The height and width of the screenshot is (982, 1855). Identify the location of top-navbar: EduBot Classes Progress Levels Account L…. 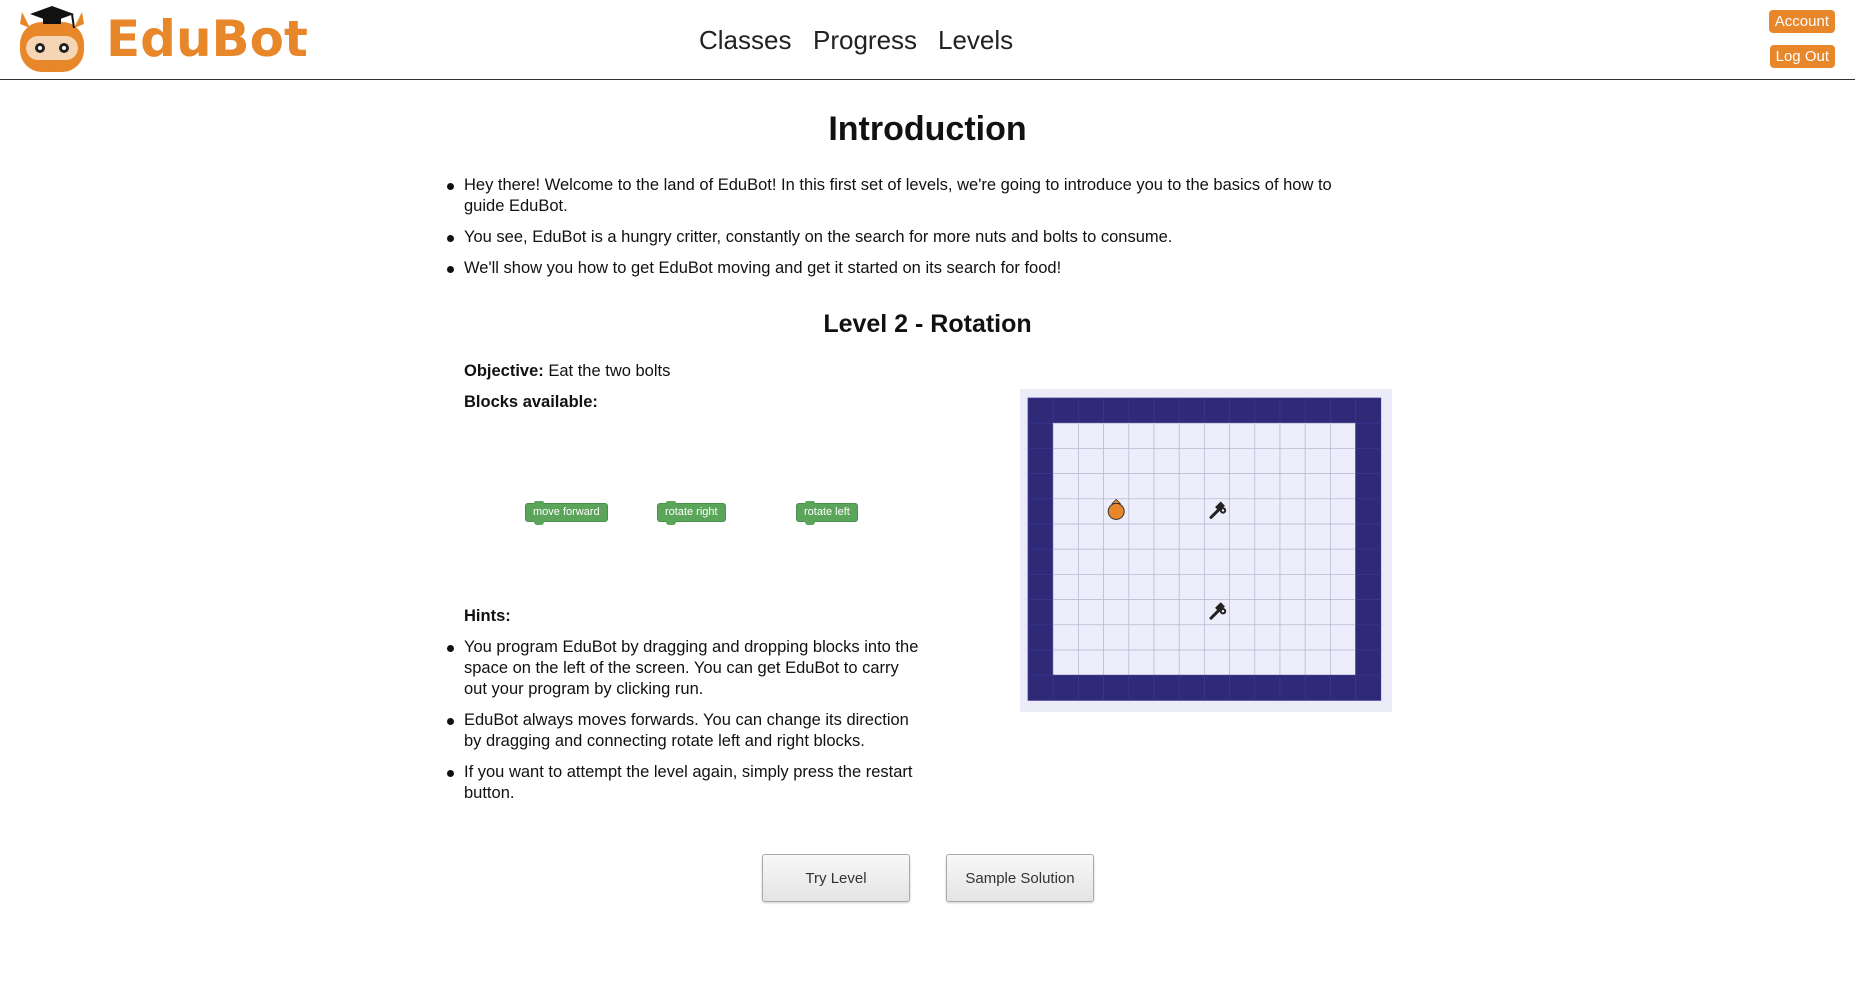
(927, 40).